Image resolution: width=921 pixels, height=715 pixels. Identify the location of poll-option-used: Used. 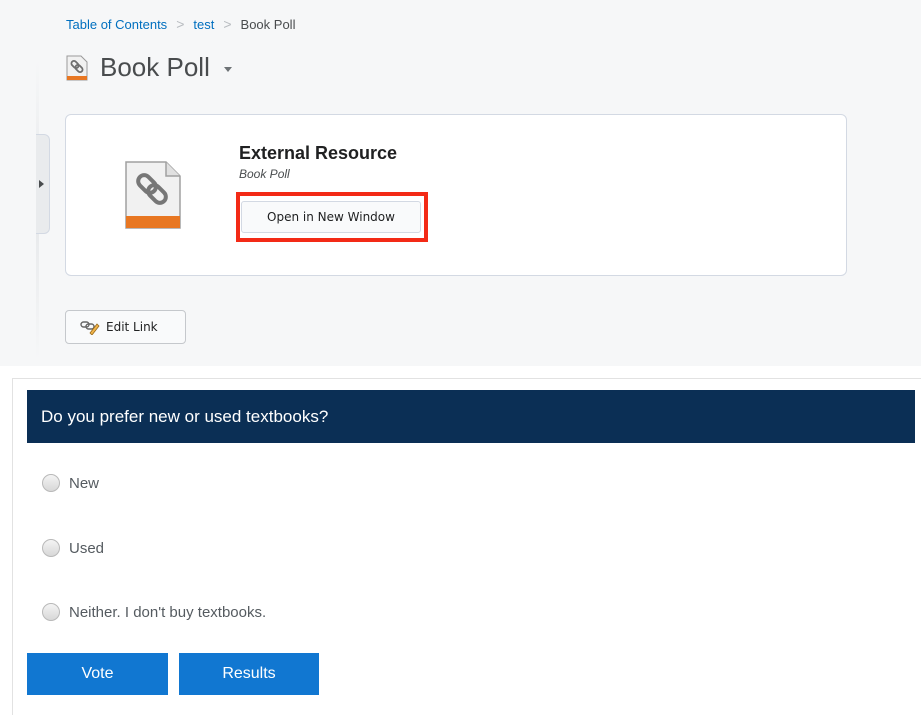
(73, 548).